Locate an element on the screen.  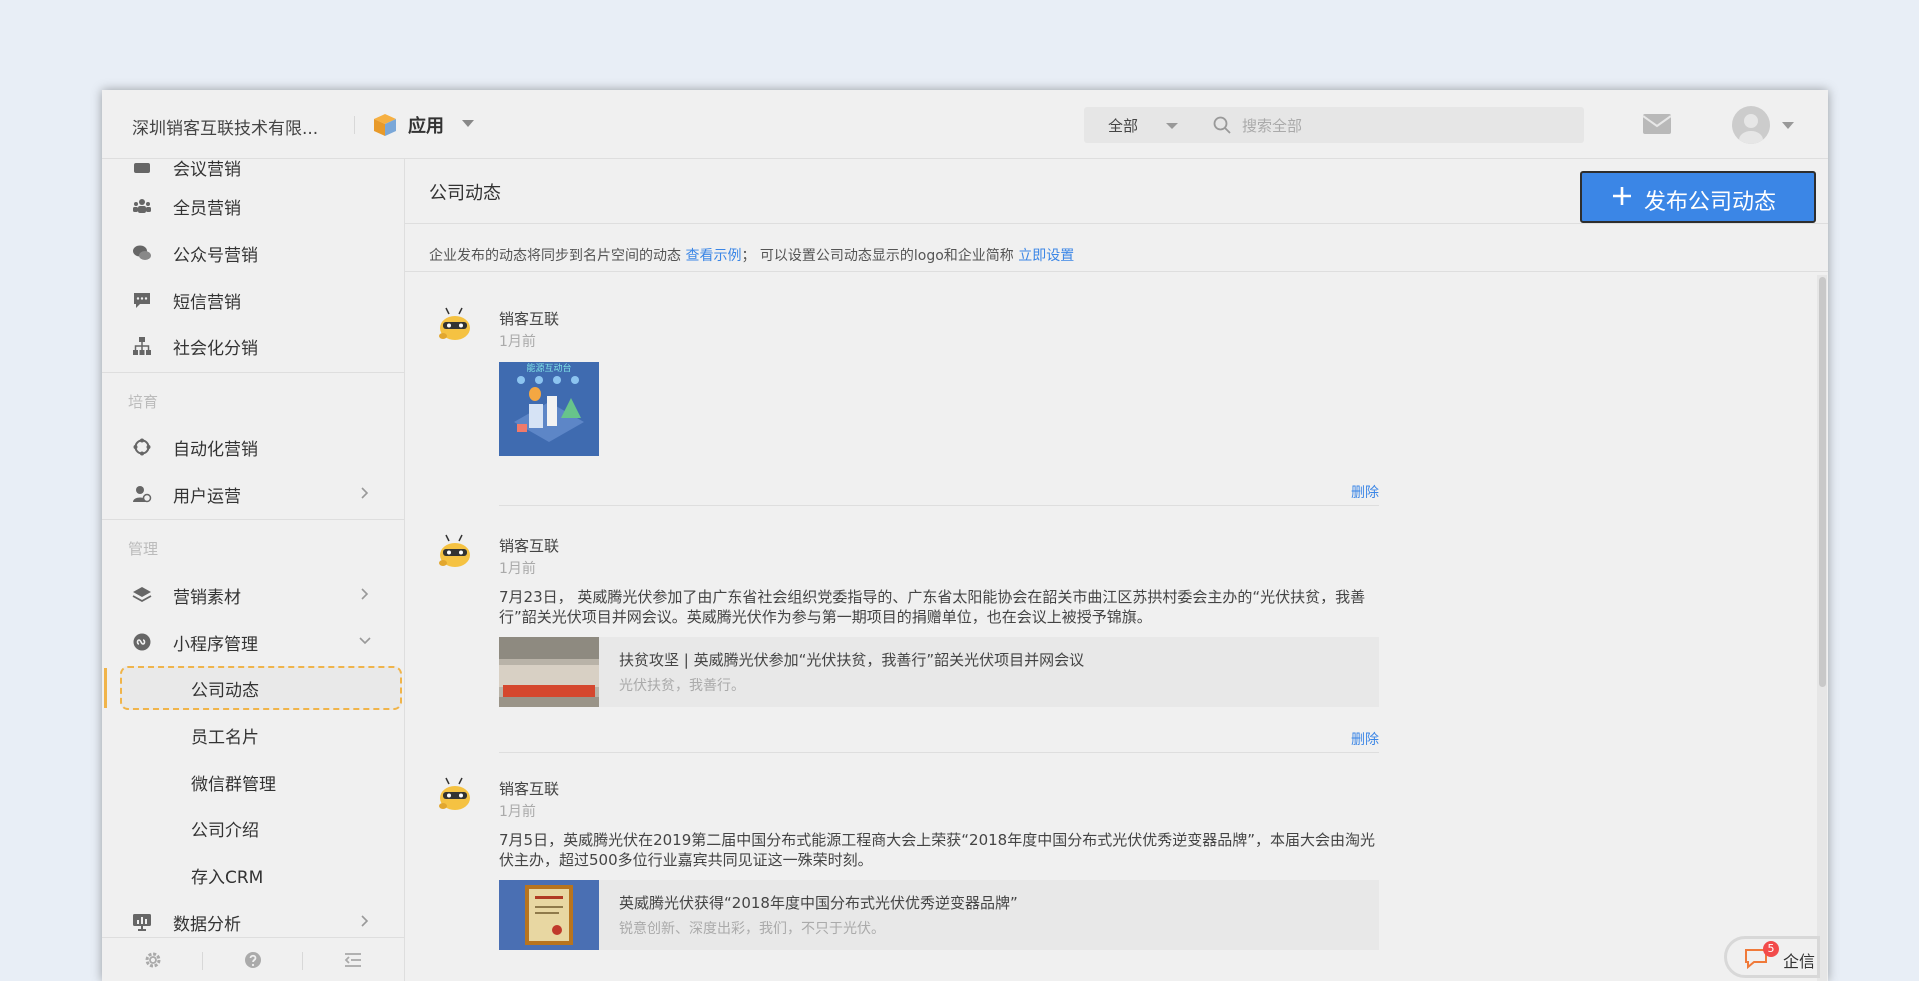
sidebar-item-social-distribution: 社会化分销 is located at coordinates (253, 346).